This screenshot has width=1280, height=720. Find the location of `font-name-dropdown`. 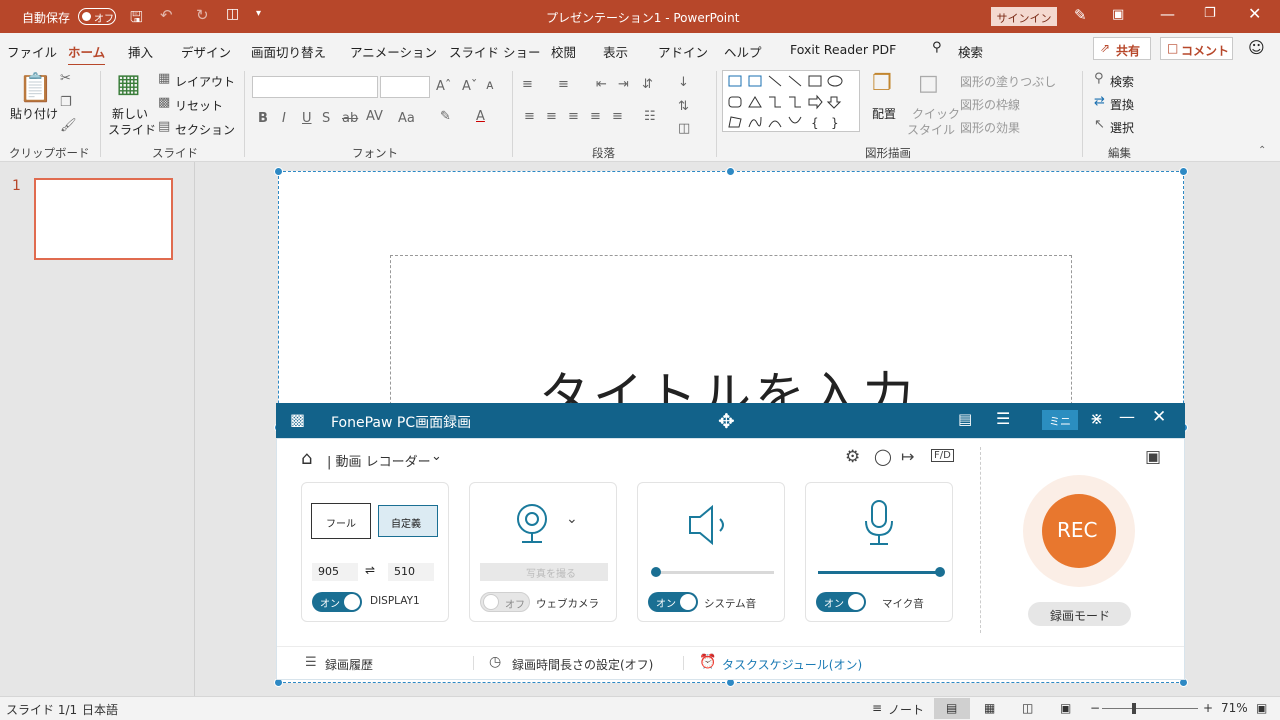

font-name-dropdown is located at coordinates (315, 87).